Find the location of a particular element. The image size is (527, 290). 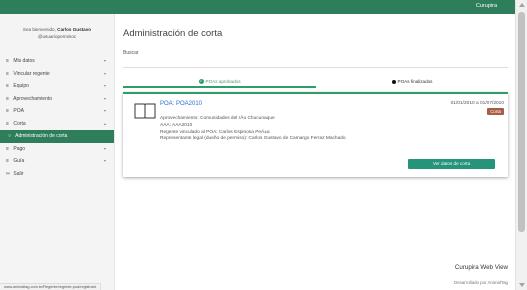

exit-icon: ⇰ is located at coordinates (8, 173).